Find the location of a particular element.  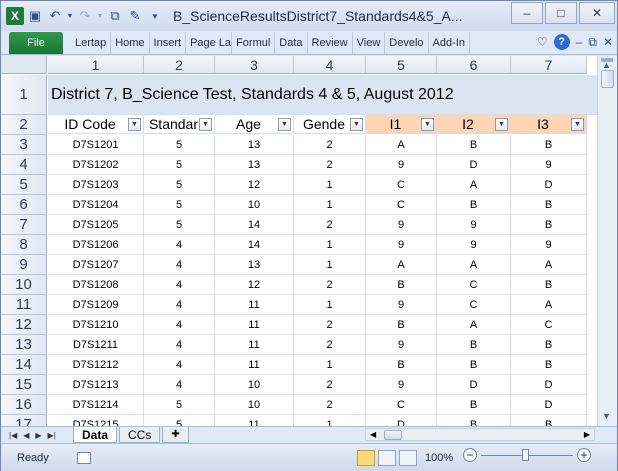

zoom-in-button: + is located at coordinates (584, 455).